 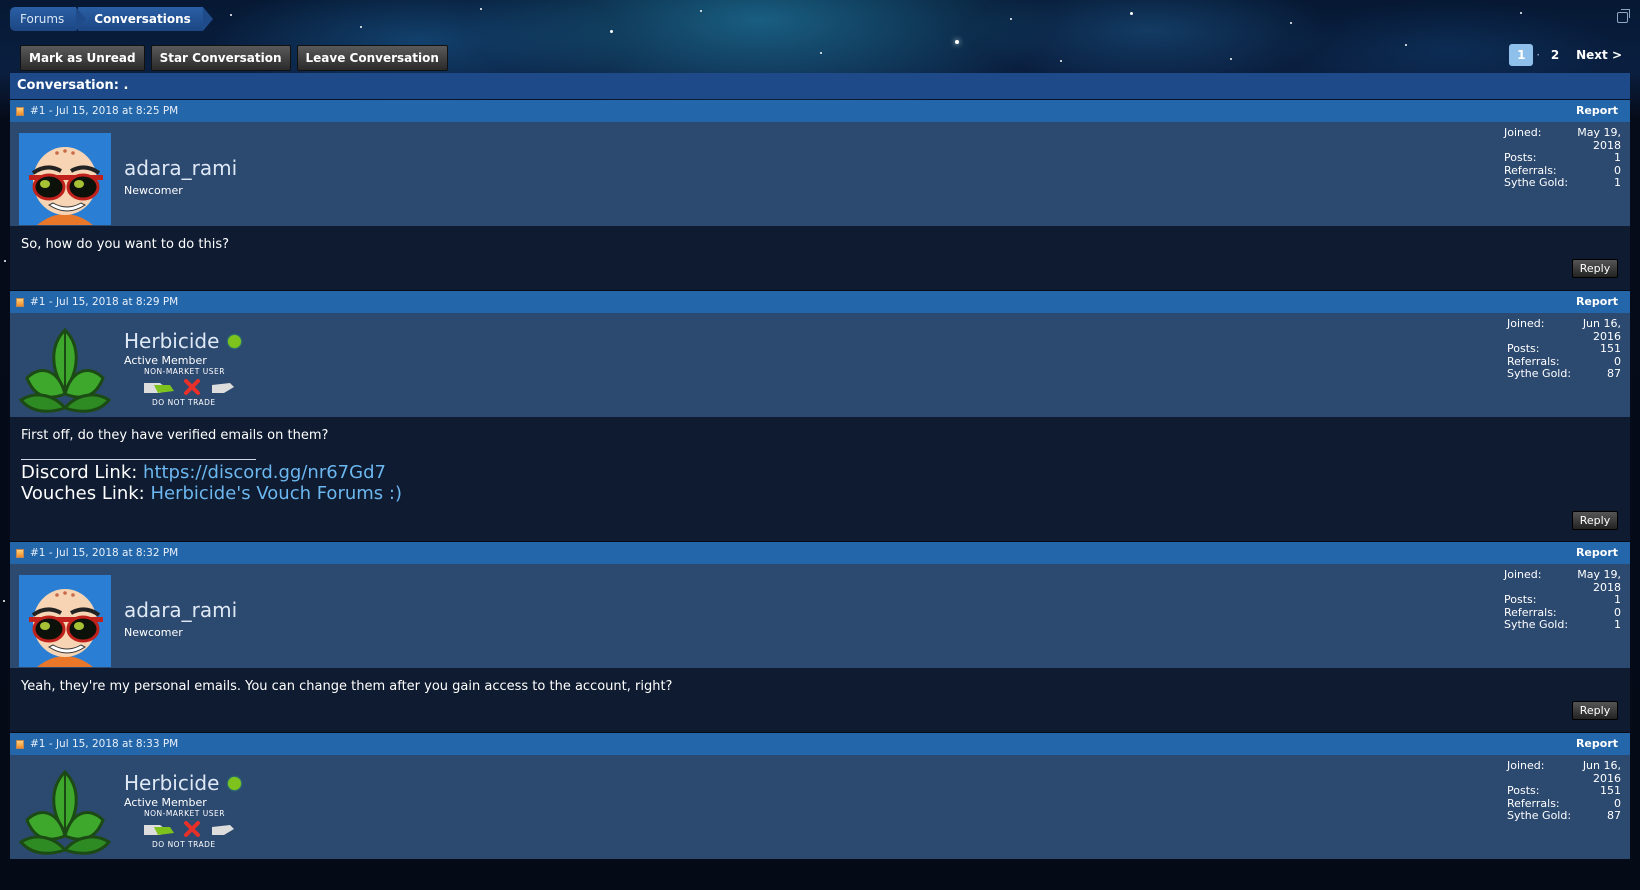 I want to click on leave-conversation-button: Leave Conversation, so click(x=372, y=58).